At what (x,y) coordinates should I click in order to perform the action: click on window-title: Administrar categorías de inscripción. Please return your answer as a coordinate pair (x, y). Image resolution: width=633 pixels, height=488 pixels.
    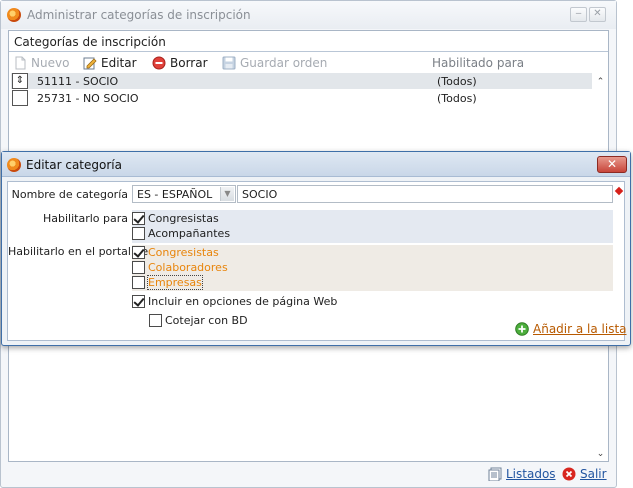
    Looking at the image, I should click on (139, 15).